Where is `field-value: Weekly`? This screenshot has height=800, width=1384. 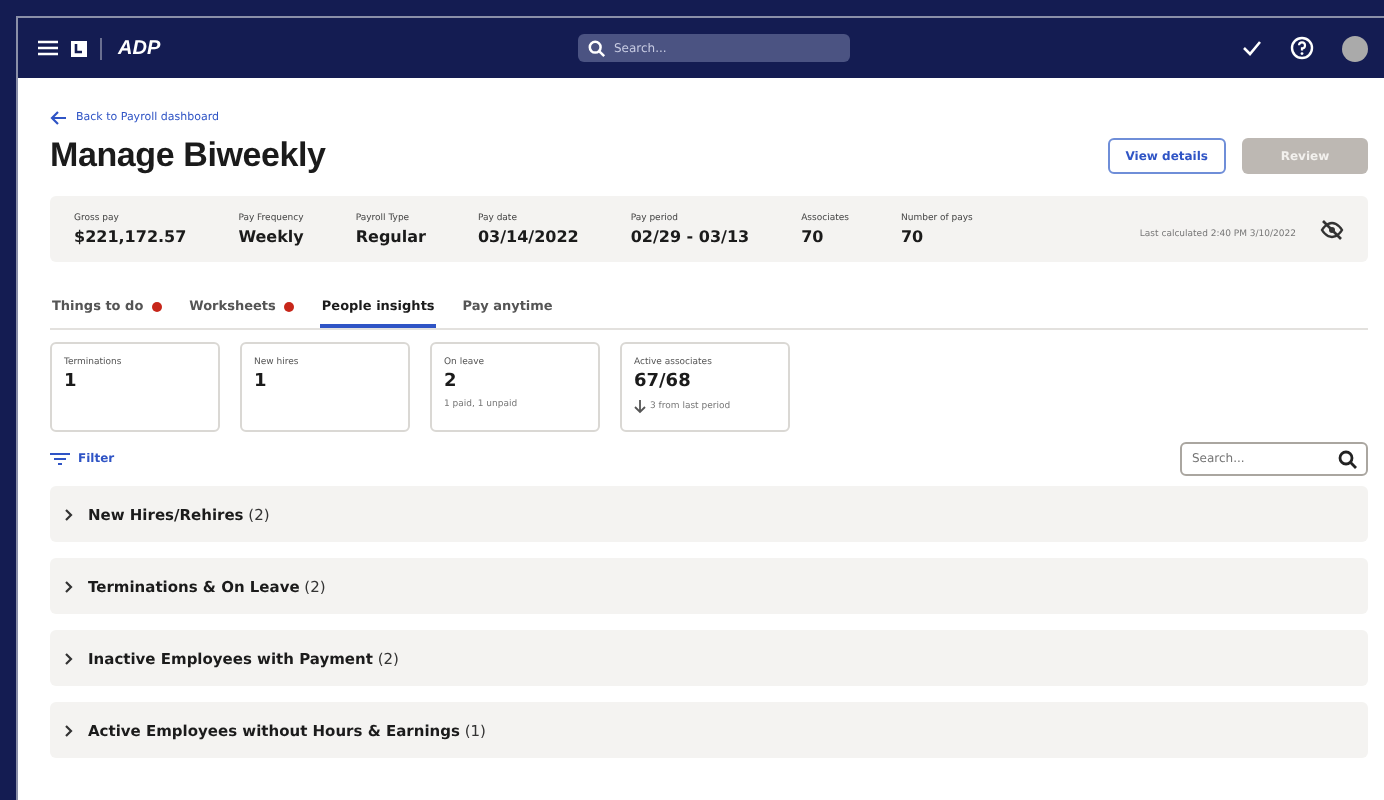
field-value: Weekly is located at coordinates (271, 236).